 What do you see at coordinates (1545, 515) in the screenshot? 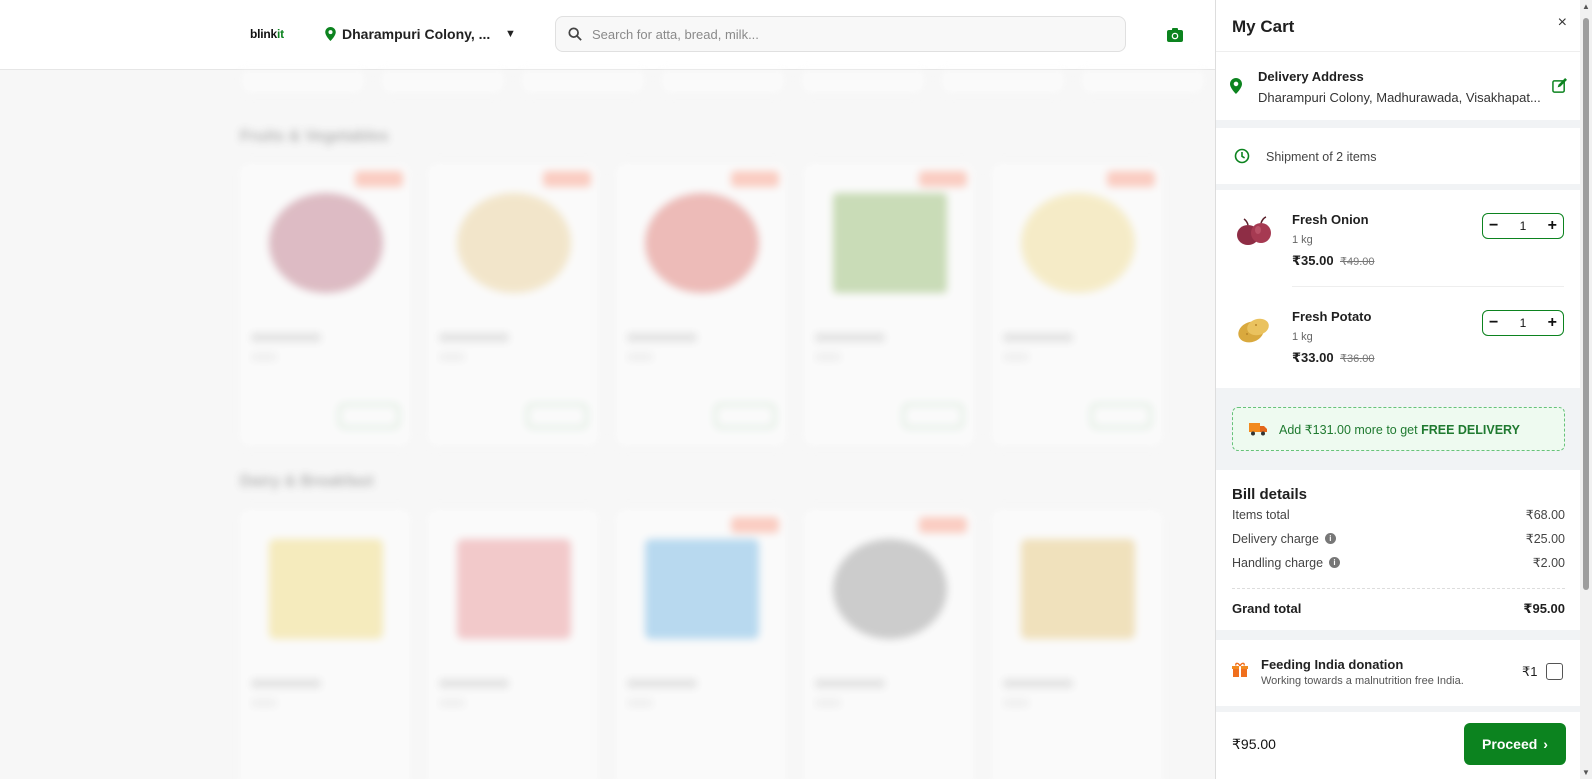
I see `items-total-value: ₹68.00` at bounding box center [1545, 515].